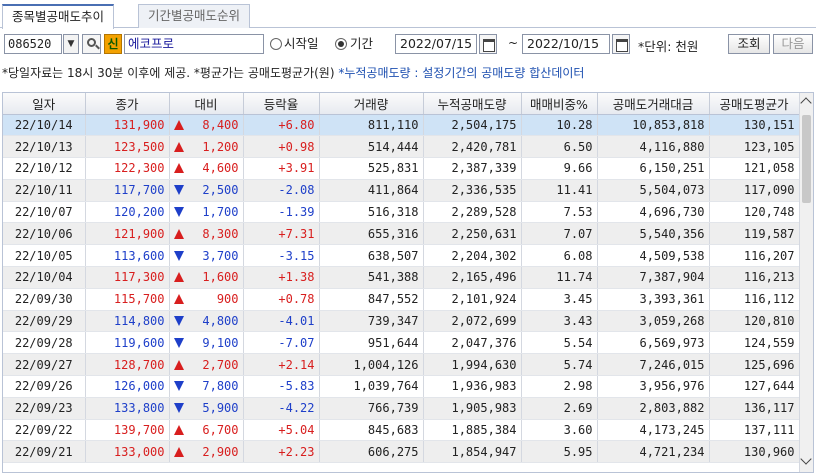 The image size is (816, 475). Describe the element at coordinates (194, 44) in the screenshot. I see `stock-name-field: 에코프로` at that location.